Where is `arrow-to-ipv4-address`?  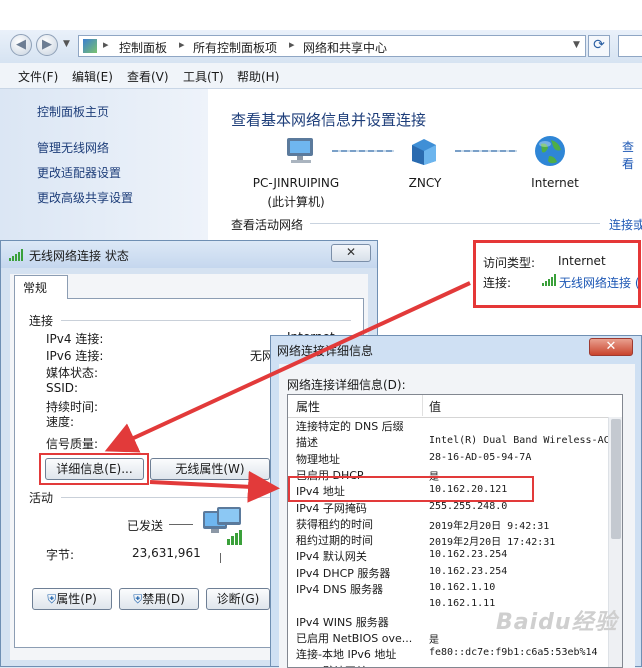 arrow-to-ipv4-address is located at coordinates (211, 485).